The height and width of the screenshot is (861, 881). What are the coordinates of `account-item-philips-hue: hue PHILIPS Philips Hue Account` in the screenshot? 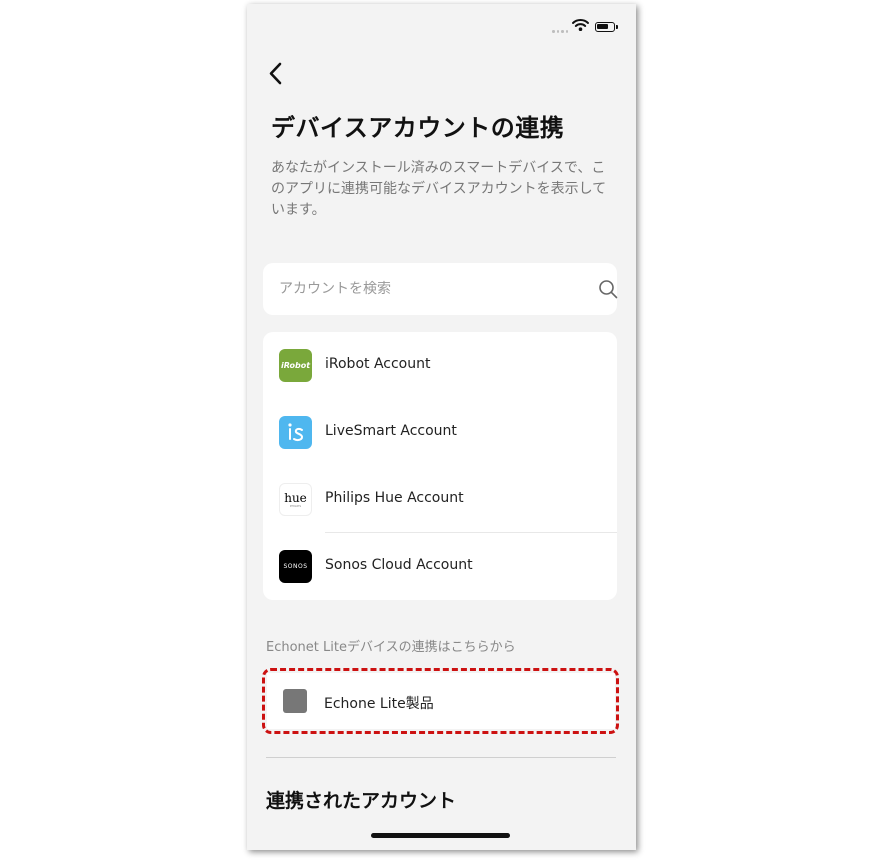 It's located at (440, 499).